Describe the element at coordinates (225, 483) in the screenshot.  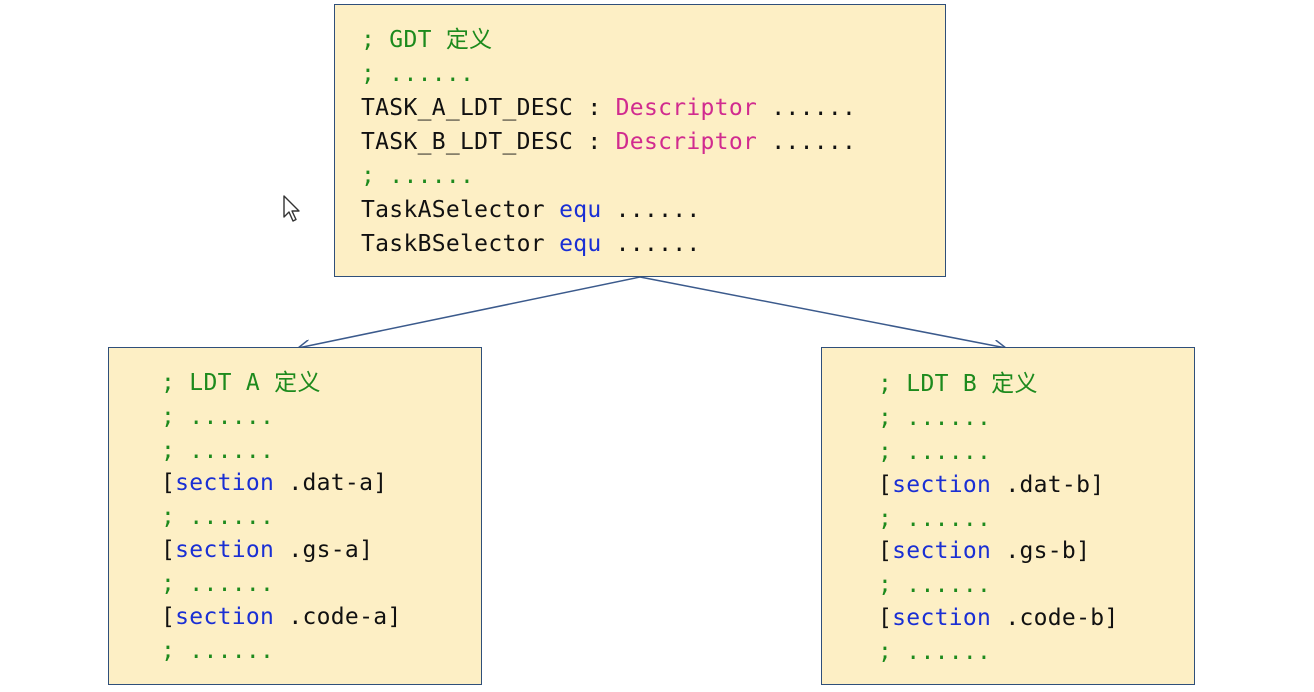
I see `ldt-a-section-dat-keyword: section` at that location.